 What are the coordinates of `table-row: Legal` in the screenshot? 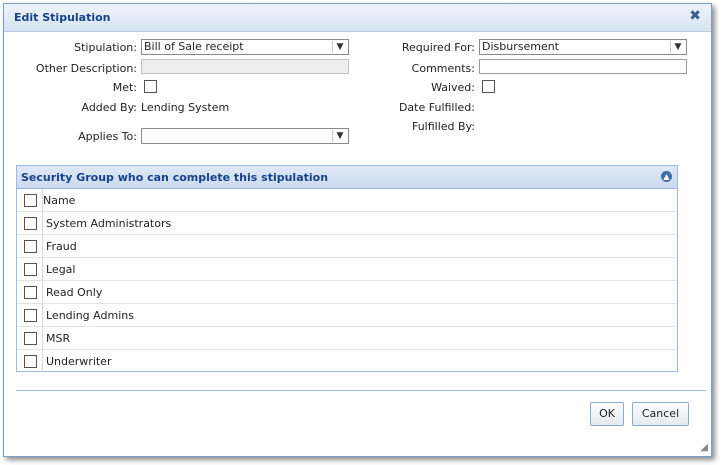 It's located at (347, 269).